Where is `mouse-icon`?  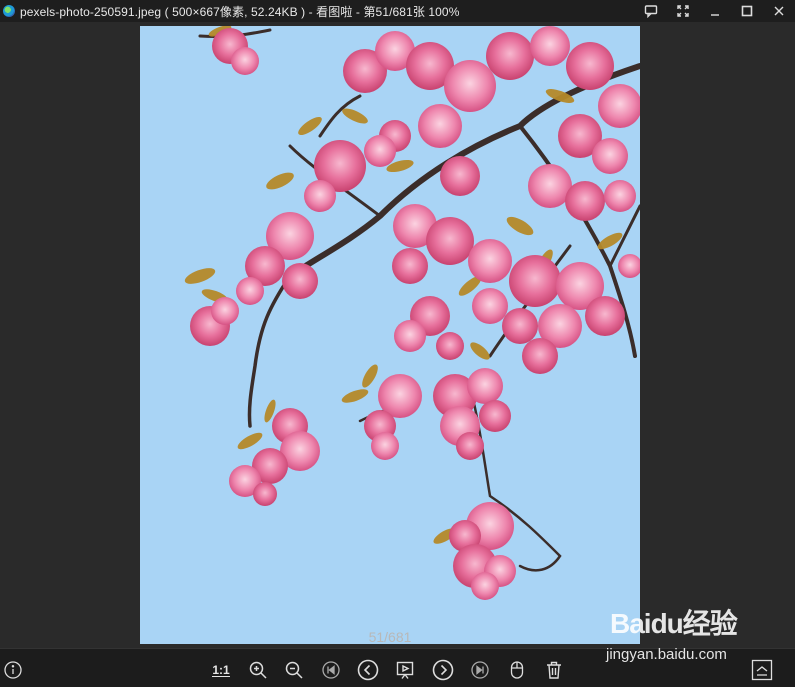 mouse-icon is located at coordinates (517, 670).